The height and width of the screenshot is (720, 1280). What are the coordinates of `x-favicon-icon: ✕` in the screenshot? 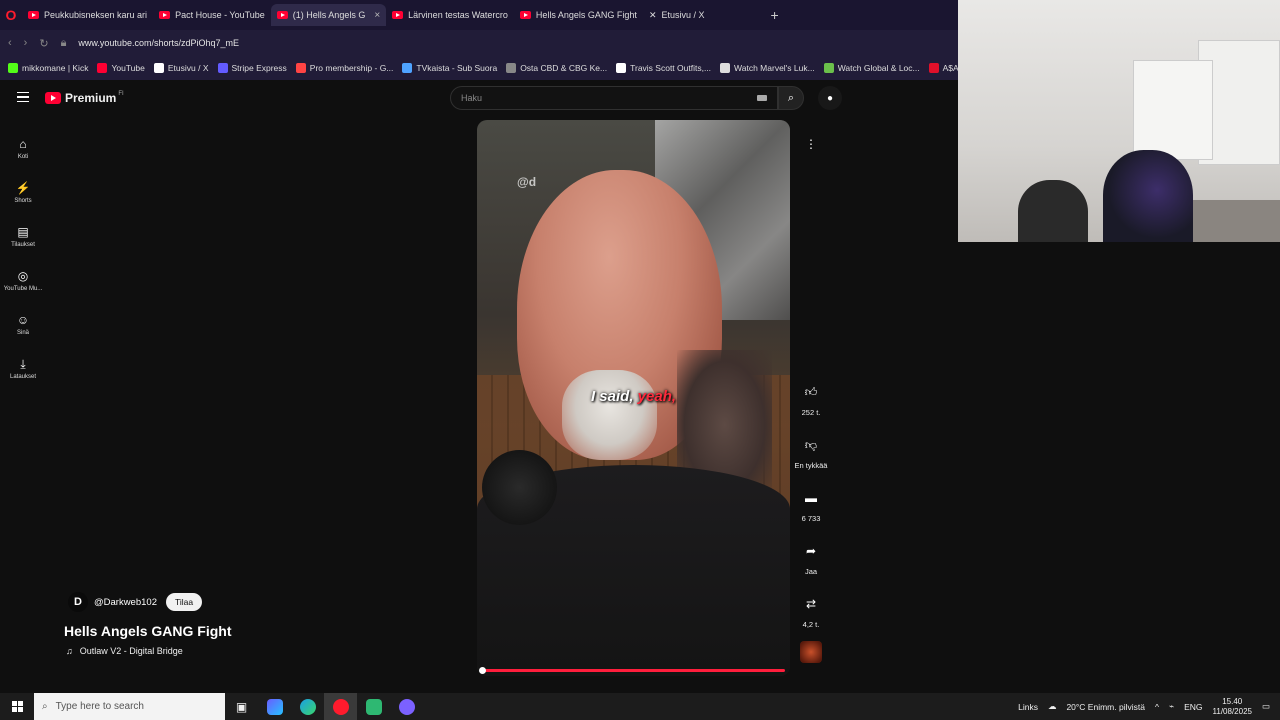 It's located at (652, 14).